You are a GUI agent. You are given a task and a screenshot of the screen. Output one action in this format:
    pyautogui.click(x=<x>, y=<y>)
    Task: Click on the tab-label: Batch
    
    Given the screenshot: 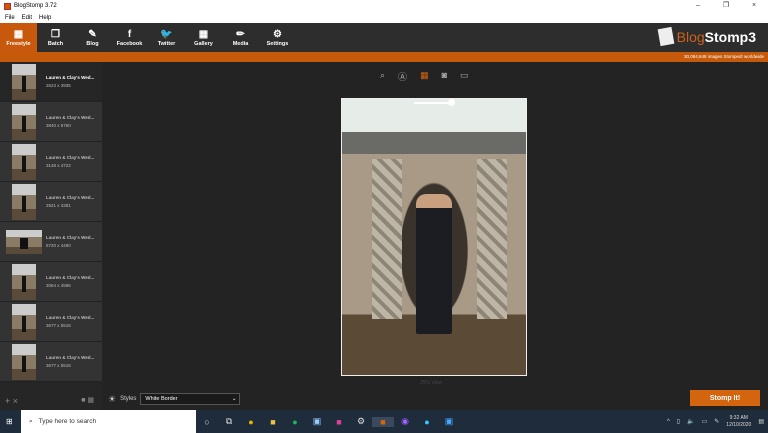 What is the action you would take?
    pyautogui.click(x=55, y=43)
    